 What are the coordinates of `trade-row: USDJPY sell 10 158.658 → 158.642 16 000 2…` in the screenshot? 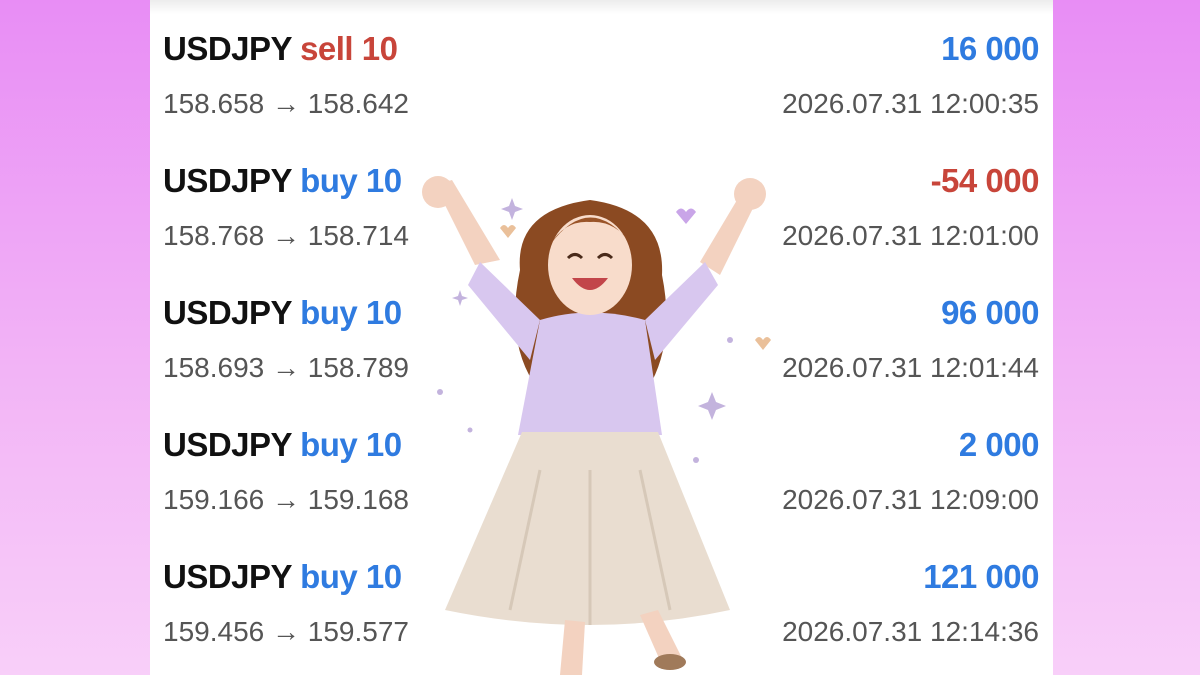 It's located at (601, 66).